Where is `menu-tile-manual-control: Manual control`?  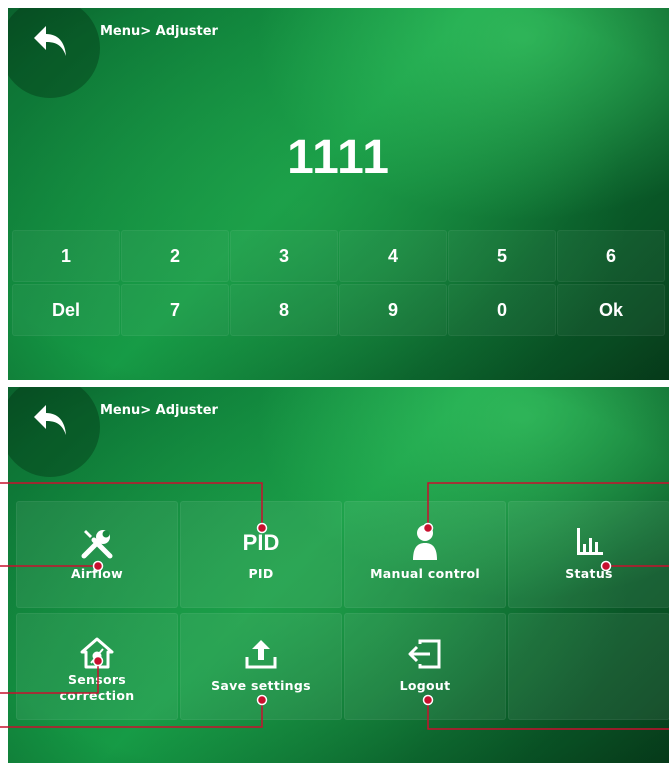 menu-tile-manual-control: Manual control is located at coordinates (425, 554).